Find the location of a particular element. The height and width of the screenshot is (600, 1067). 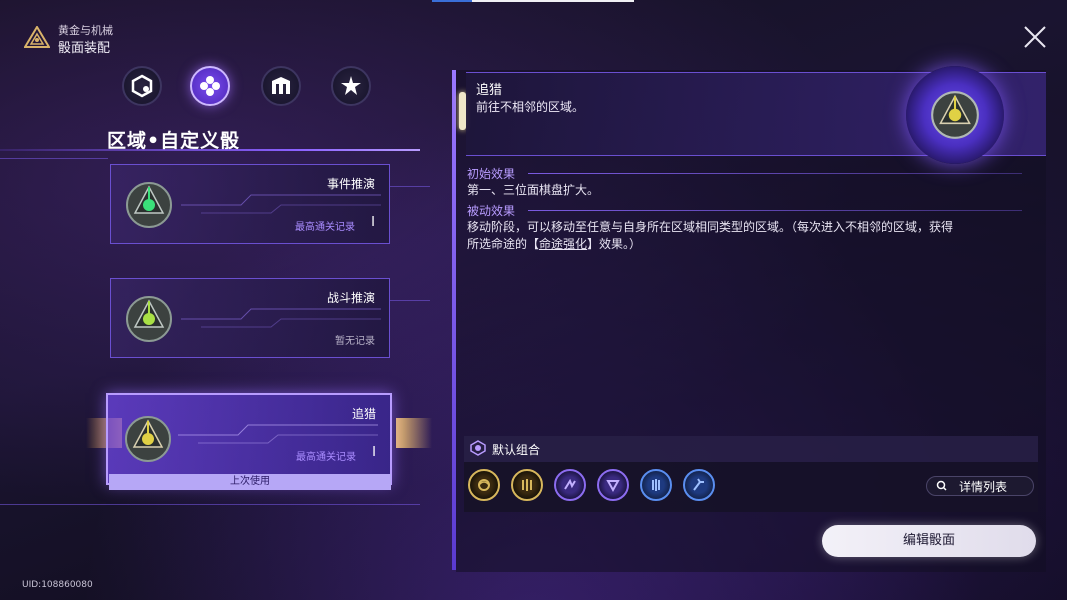

details-list-label: 详情列表 is located at coordinates (983, 486).